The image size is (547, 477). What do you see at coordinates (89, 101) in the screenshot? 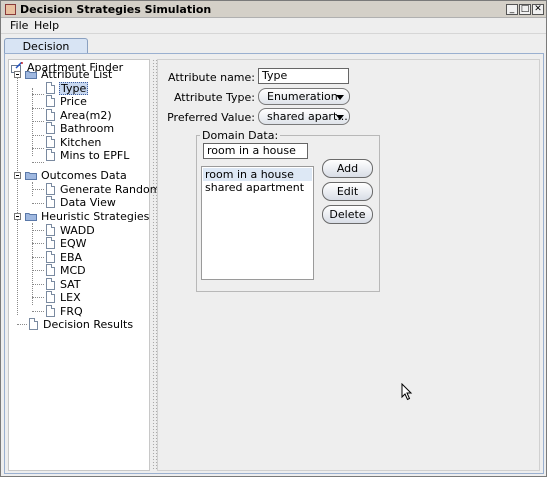
I see `tree-item-price: Price` at bounding box center [89, 101].